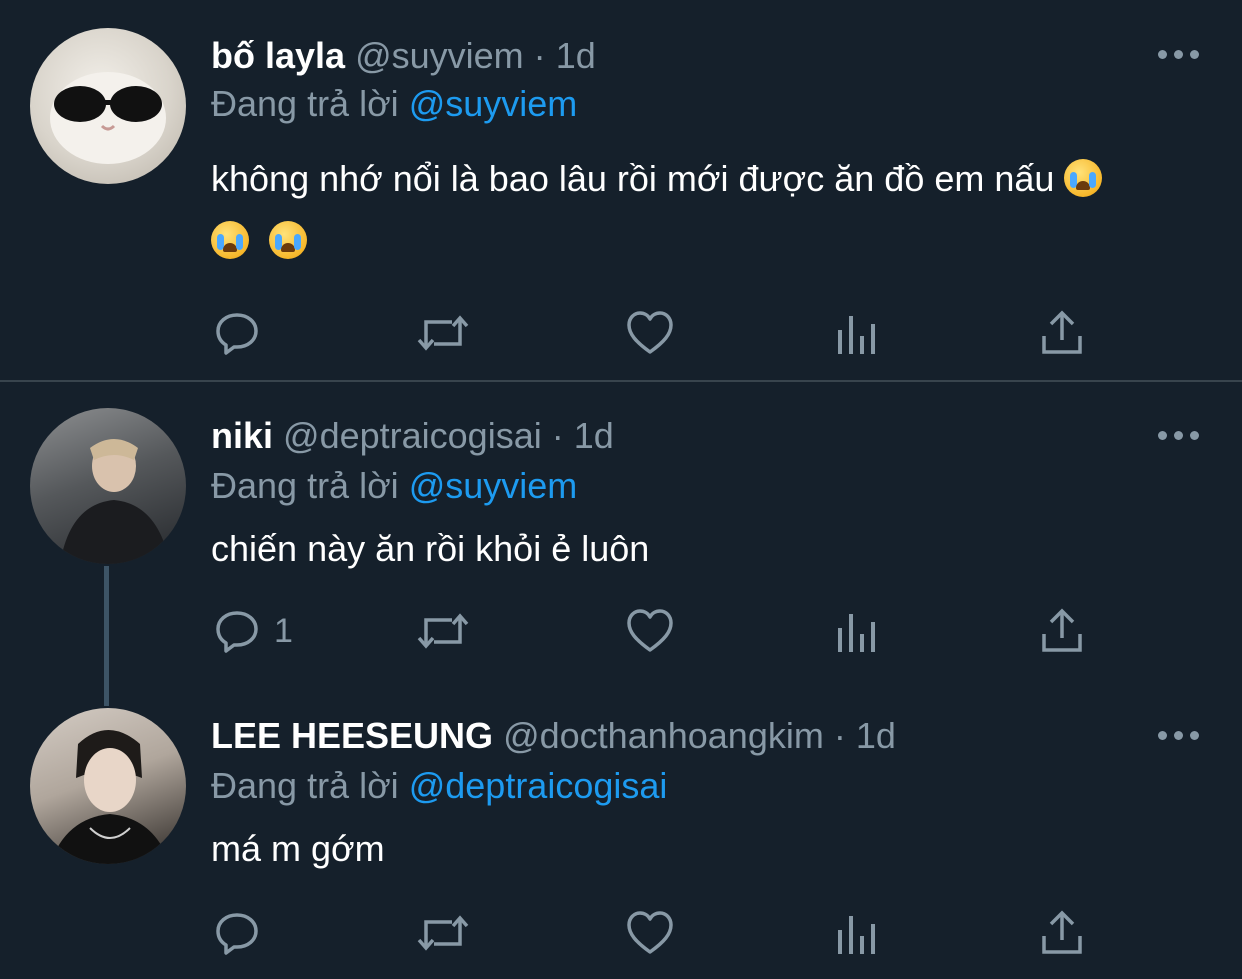  What do you see at coordinates (278, 55) in the screenshot?
I see `display-name: bố layla` at bounding box center [278, 55].